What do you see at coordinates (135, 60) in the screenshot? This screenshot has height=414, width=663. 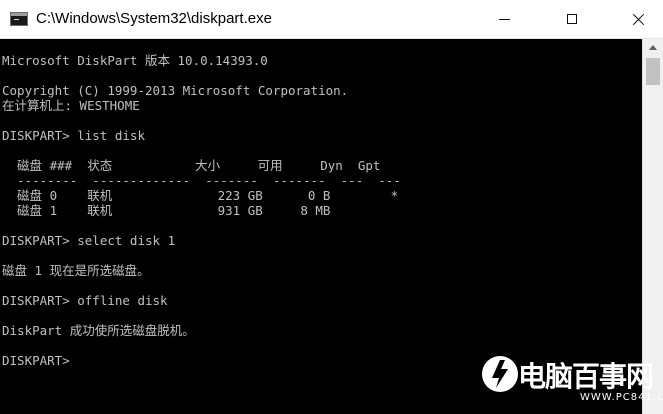 I see `console-line: Microsoft DiskPart 版本 10.0.14393.0` at bounding box center [135, 60].